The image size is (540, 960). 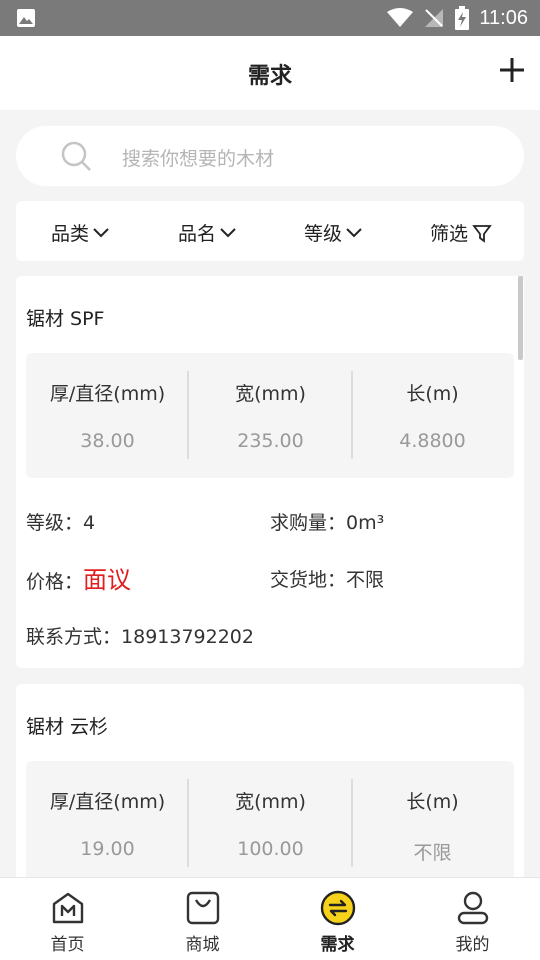 I want to click on spec-panel: 厚/直径(mm) 19.00 宽(mm) 100.00 长(m) 不限, so click(x=270, y=819).